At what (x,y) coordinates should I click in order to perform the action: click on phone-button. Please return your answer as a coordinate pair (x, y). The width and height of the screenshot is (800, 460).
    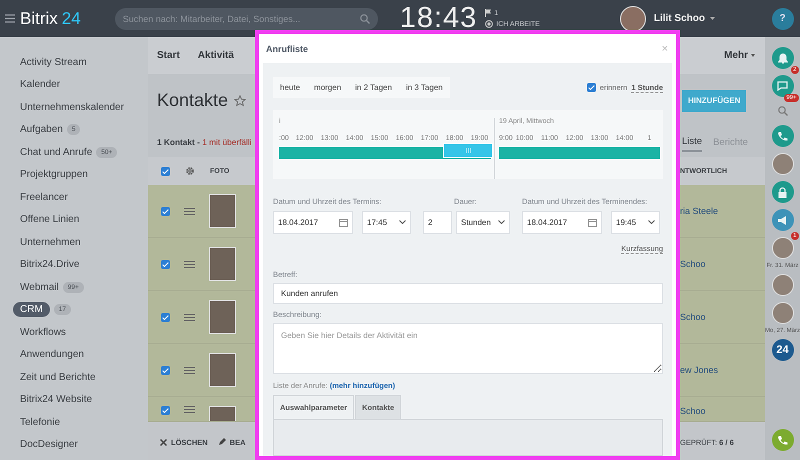
    Looking at the image, I should click on (783, 136).